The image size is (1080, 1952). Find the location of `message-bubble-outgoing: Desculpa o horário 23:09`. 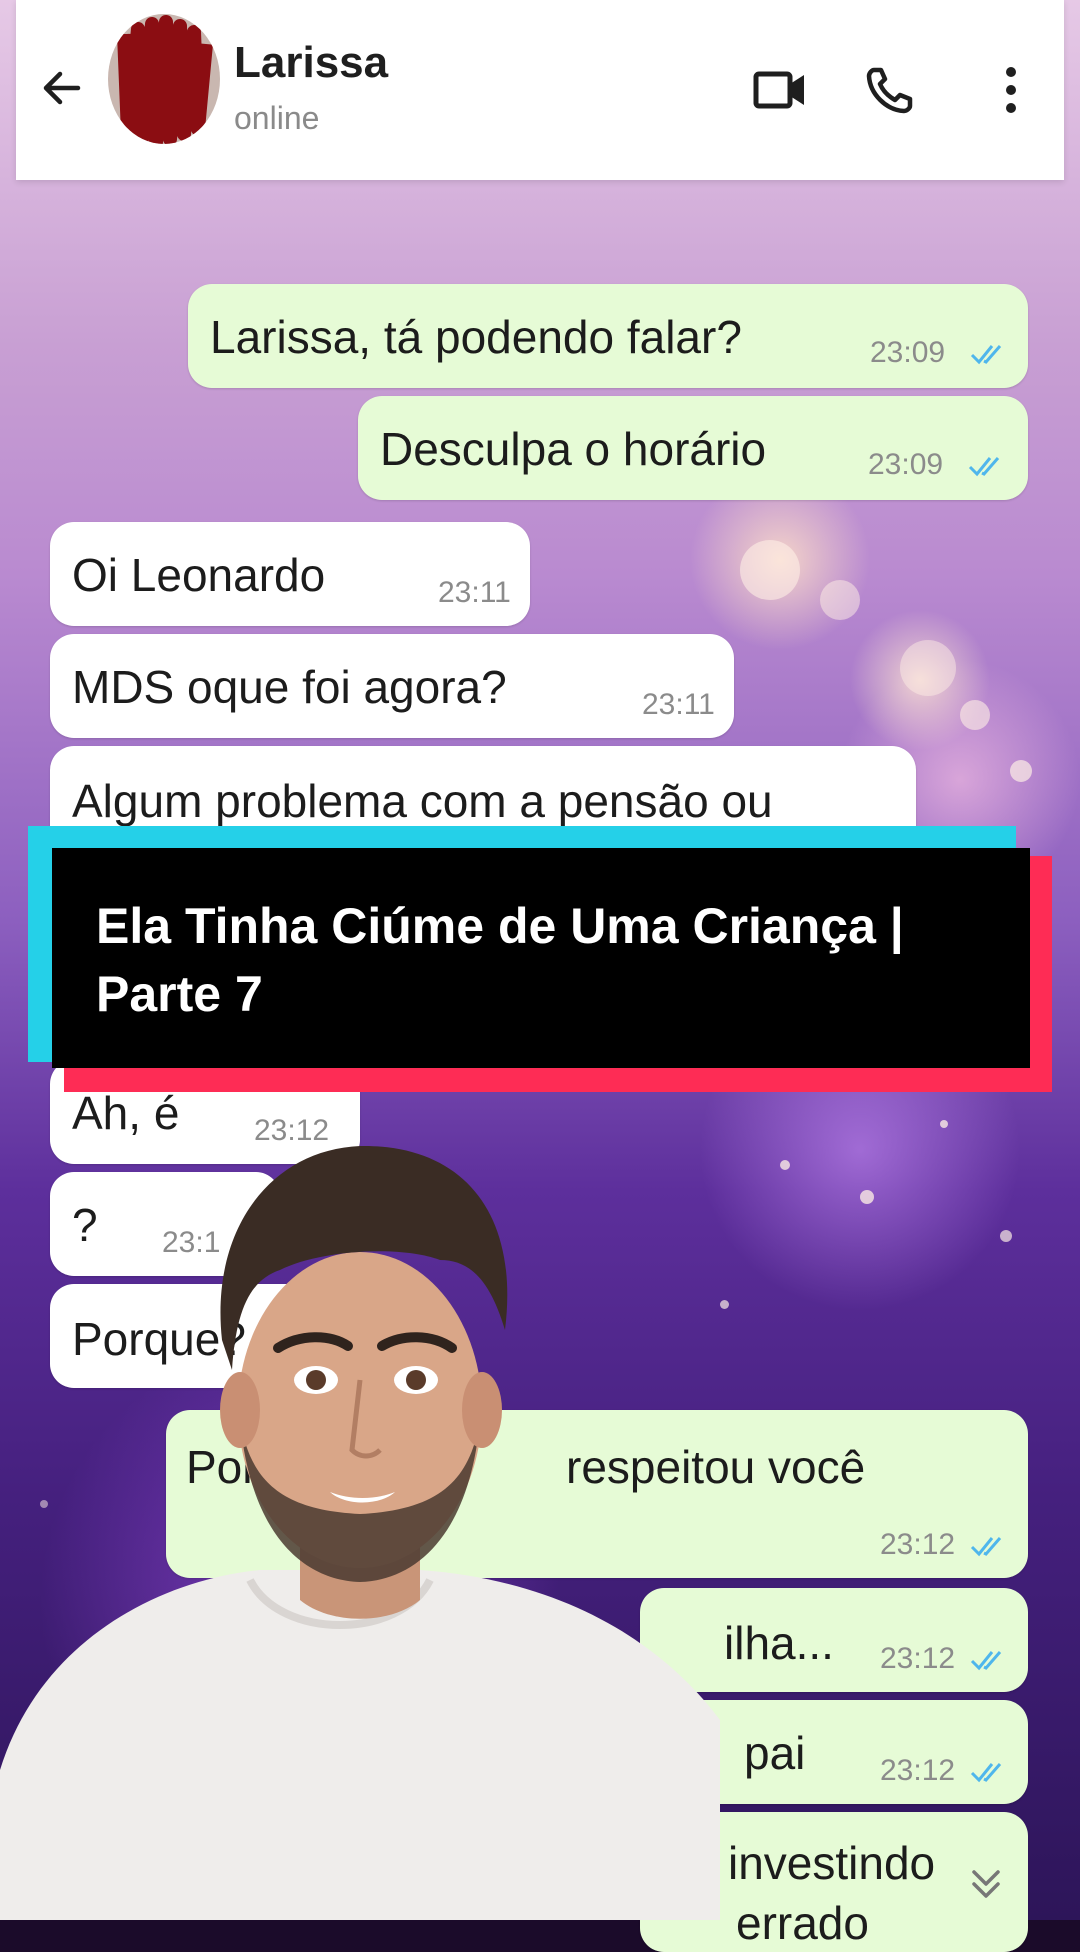

message-bubble-outgoing: Desculpa o horário 23:09 is located at coordinates (693, 448).